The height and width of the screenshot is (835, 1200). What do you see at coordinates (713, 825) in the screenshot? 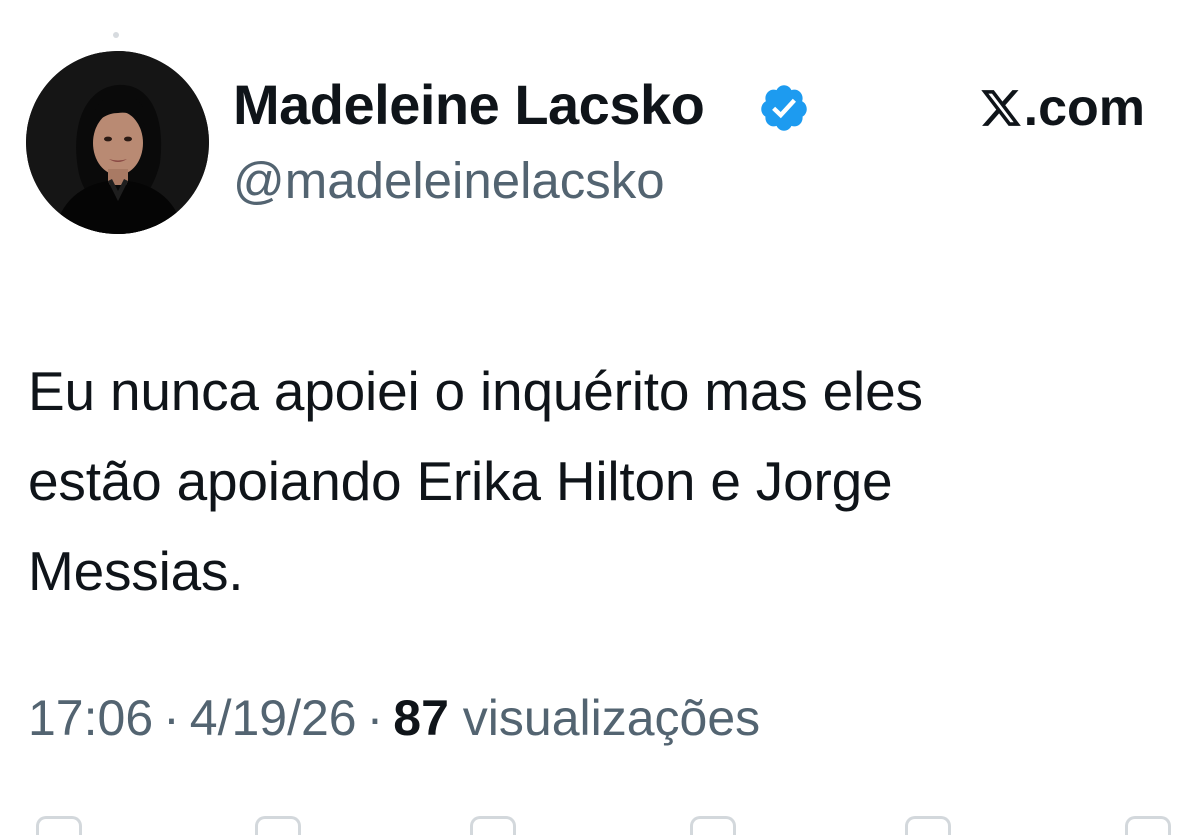
I see `bookmark-icon` at bounding box center [713, 825].